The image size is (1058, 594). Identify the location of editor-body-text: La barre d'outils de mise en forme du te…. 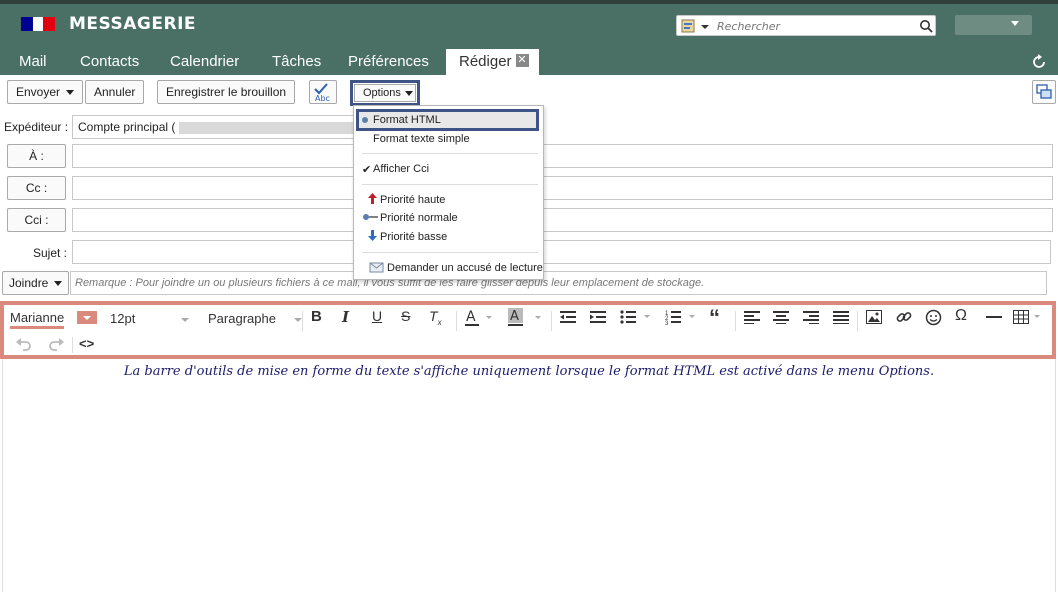
(529, 371).